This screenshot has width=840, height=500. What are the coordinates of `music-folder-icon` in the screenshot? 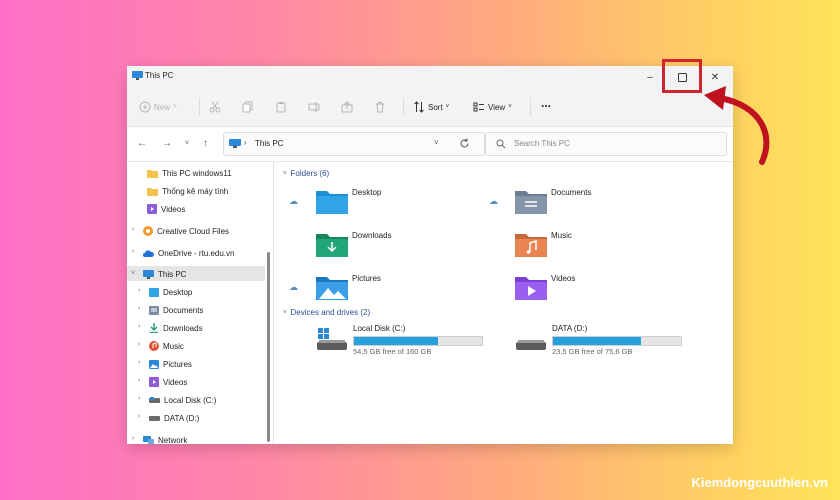 It's located at (531, 245).